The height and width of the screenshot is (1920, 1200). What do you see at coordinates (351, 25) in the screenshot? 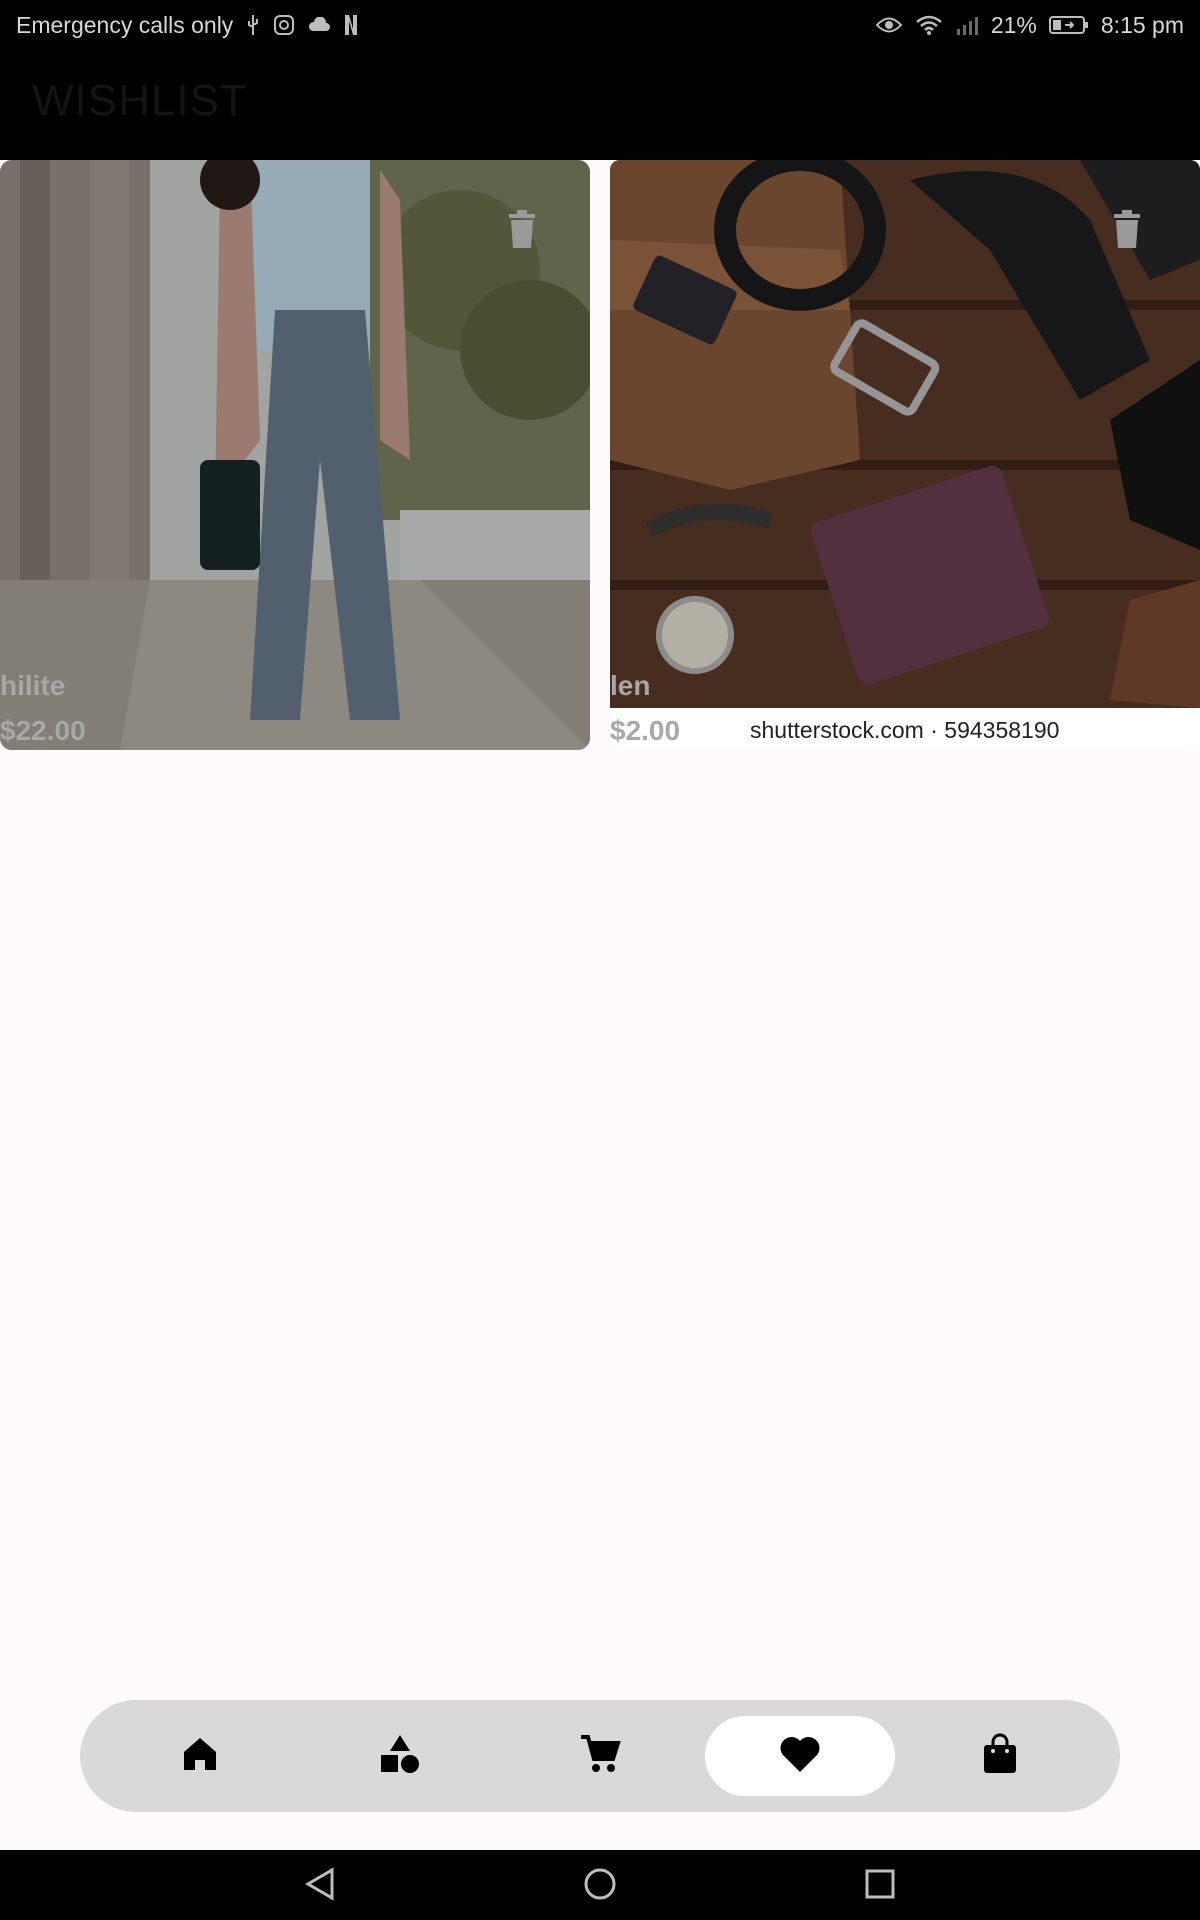
I see `netflix-icon` at bounding box center [351, 25].